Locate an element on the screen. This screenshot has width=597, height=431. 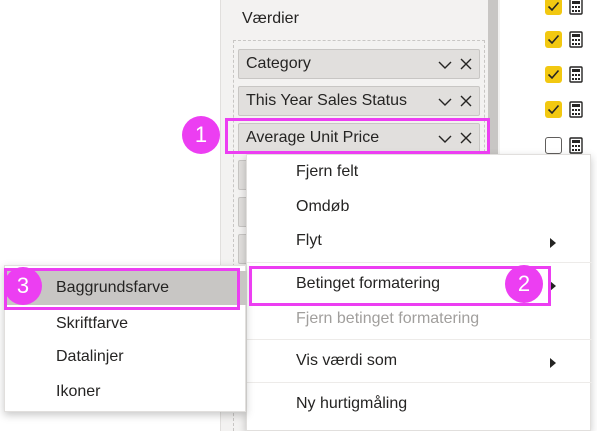
field-pill-label: Average Unit Price is located at coordinates (313, 137).